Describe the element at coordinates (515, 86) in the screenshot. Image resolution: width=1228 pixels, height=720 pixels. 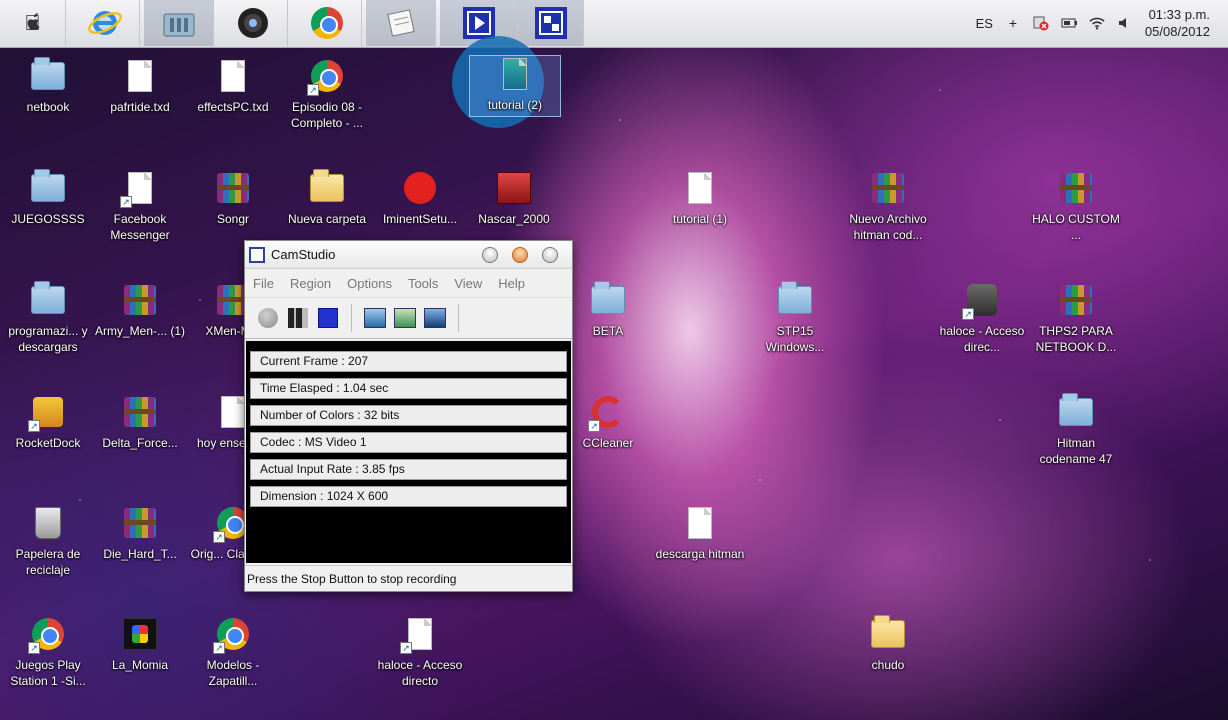
I see `desktop-icon-tutorial-2: tutorial (2)` at that location.